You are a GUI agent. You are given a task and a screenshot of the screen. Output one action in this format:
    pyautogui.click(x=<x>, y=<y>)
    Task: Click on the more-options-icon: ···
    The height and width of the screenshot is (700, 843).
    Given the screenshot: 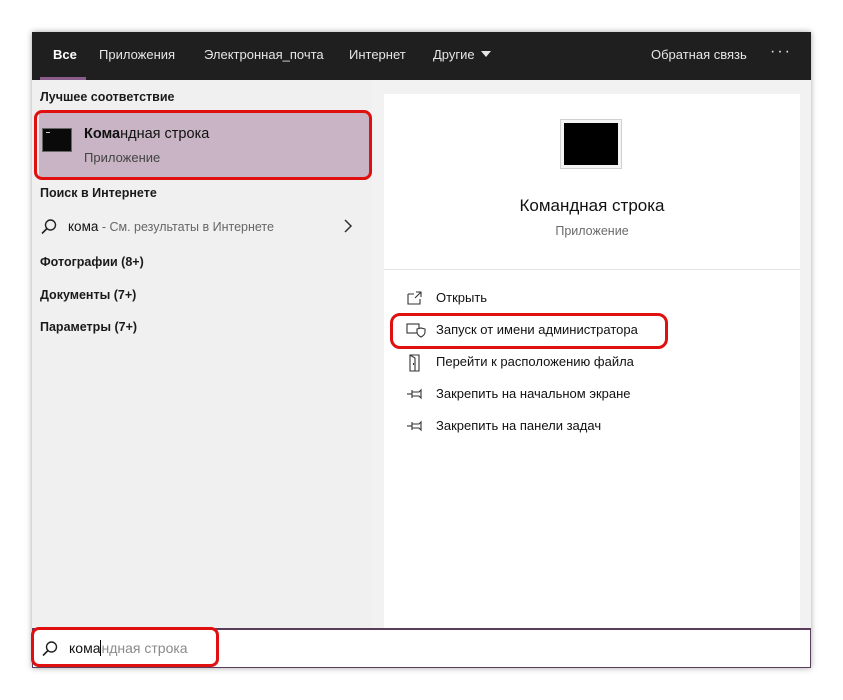 What is the action you would take?
    pyautogui.click(x=781, y=56)
    